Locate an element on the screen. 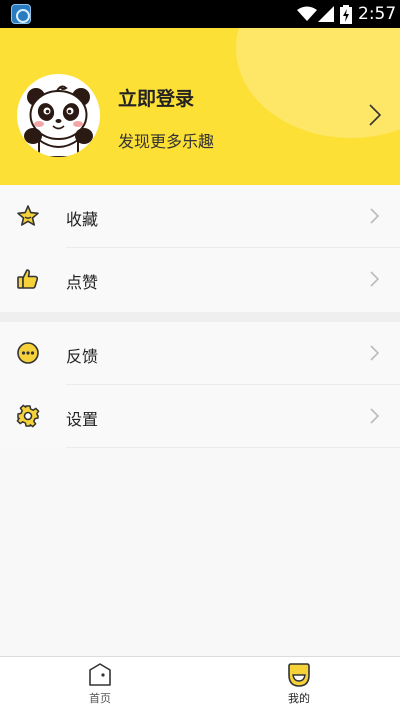 This screenshot has height=710, width=400. divider is located at coordinates (233, 447).